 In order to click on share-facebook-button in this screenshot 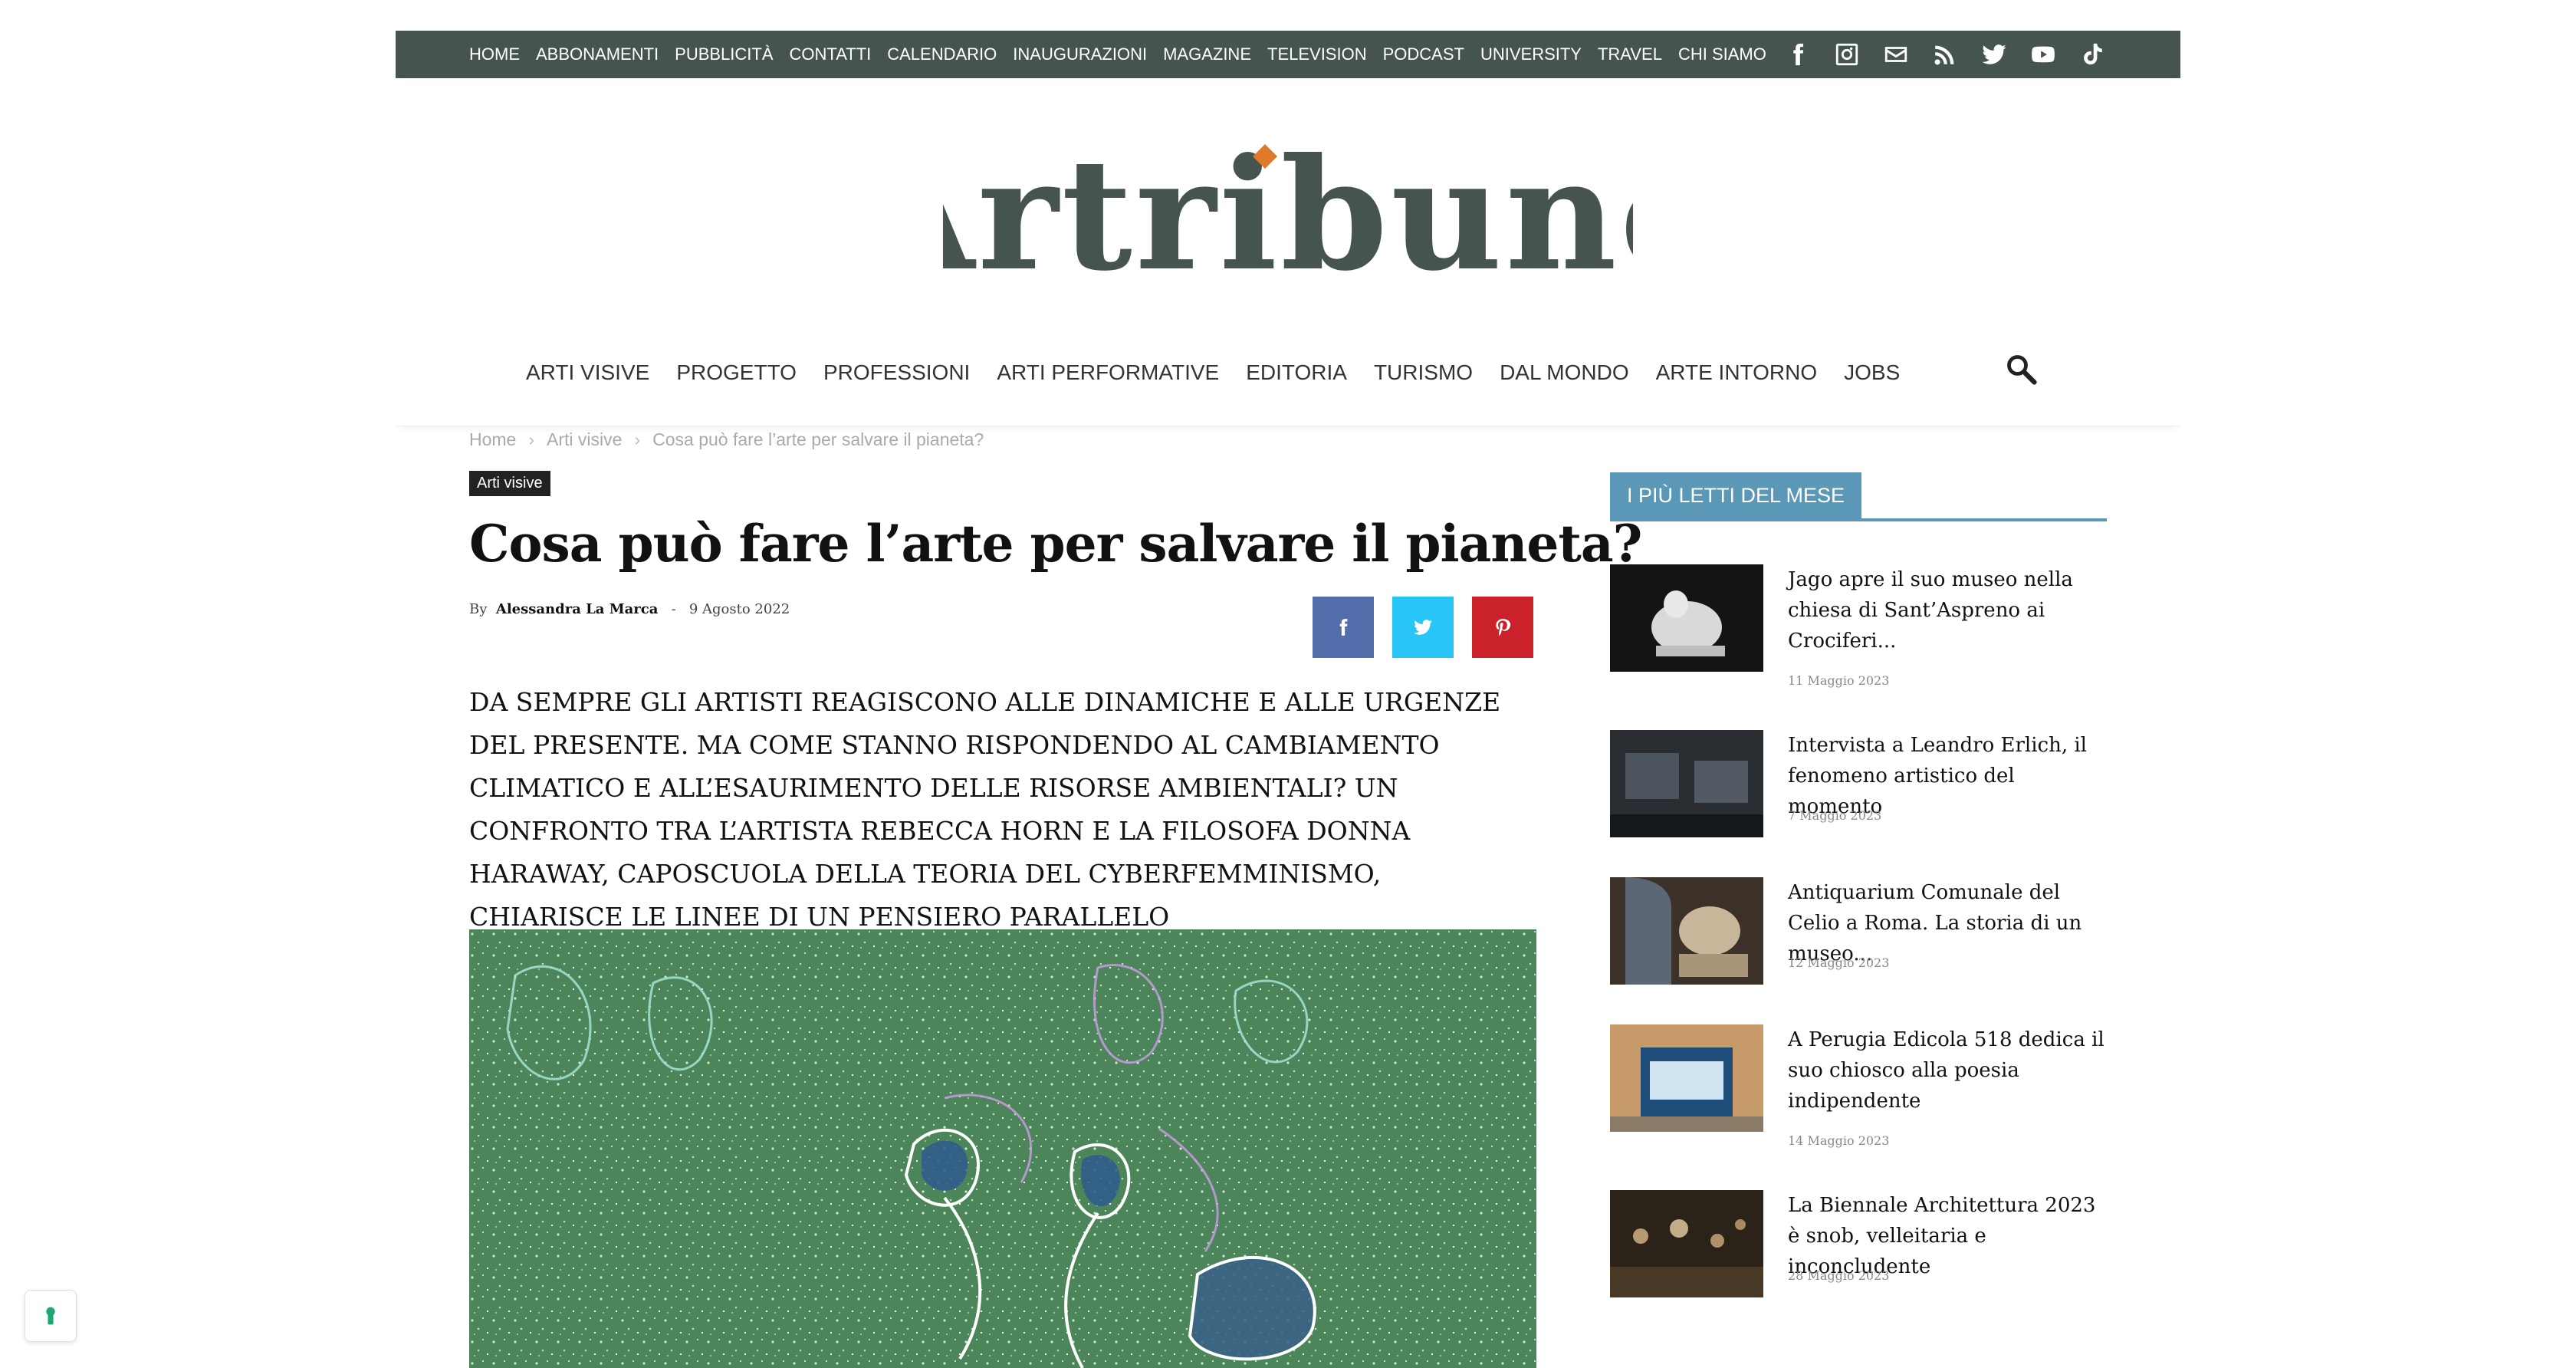, I will do `click(1343, 627)`.